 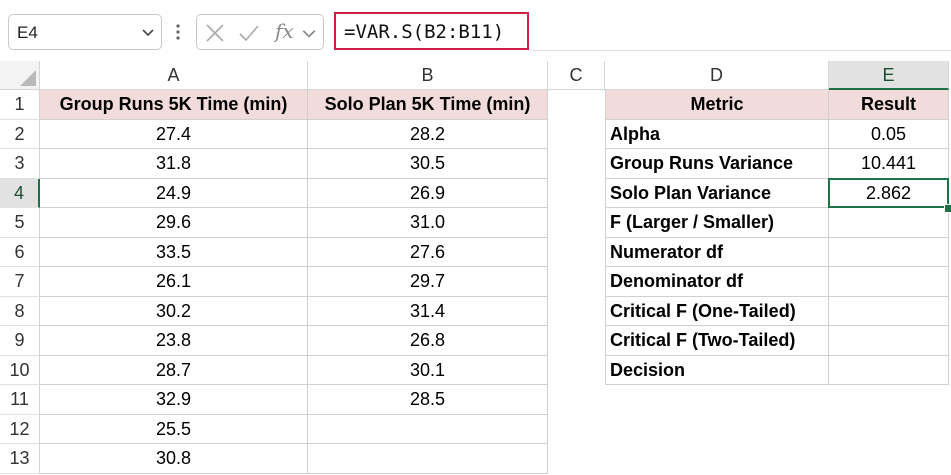 What do you see at coordinates (428, 341) in the screenshot?
I see `cell-b9: 26.8` at bounding box center [428, 341].